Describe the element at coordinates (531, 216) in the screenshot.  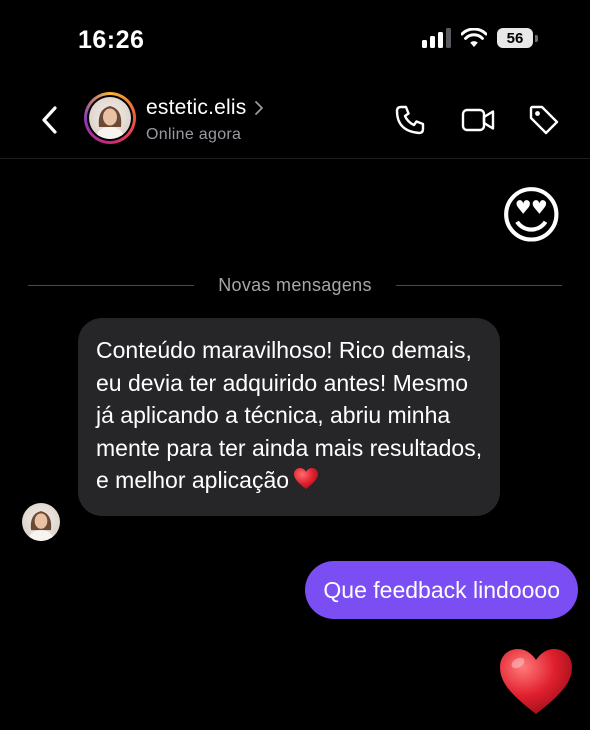
I see `heart-eyes-emoji: 😍` at that location.